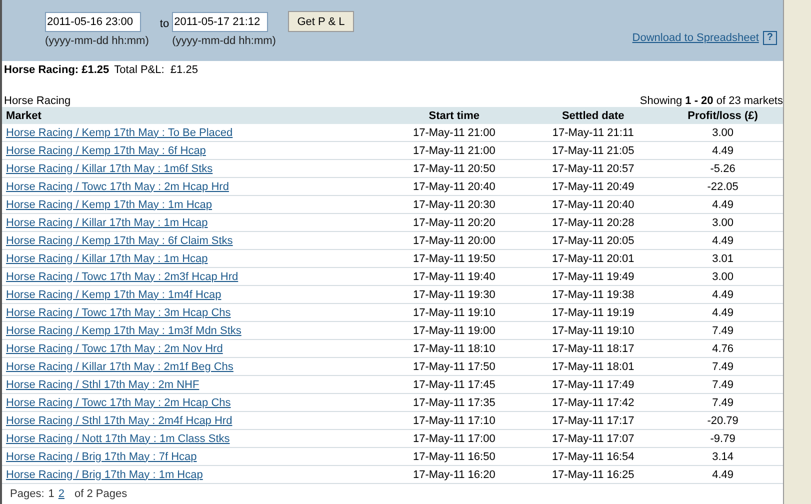 This screenshot has width=811, height=504. What do you see at coordinates (593, 151) in the screenshot?
I see `table-cell: 17-May-11 21:05` at bounding box center [593, 151].